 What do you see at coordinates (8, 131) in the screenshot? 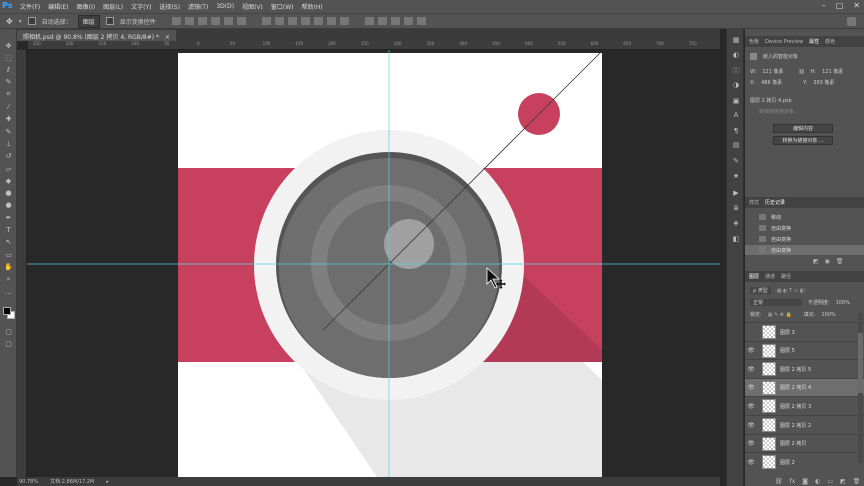
I see `brush-icon: ✎` at bounding box center [8, 131].